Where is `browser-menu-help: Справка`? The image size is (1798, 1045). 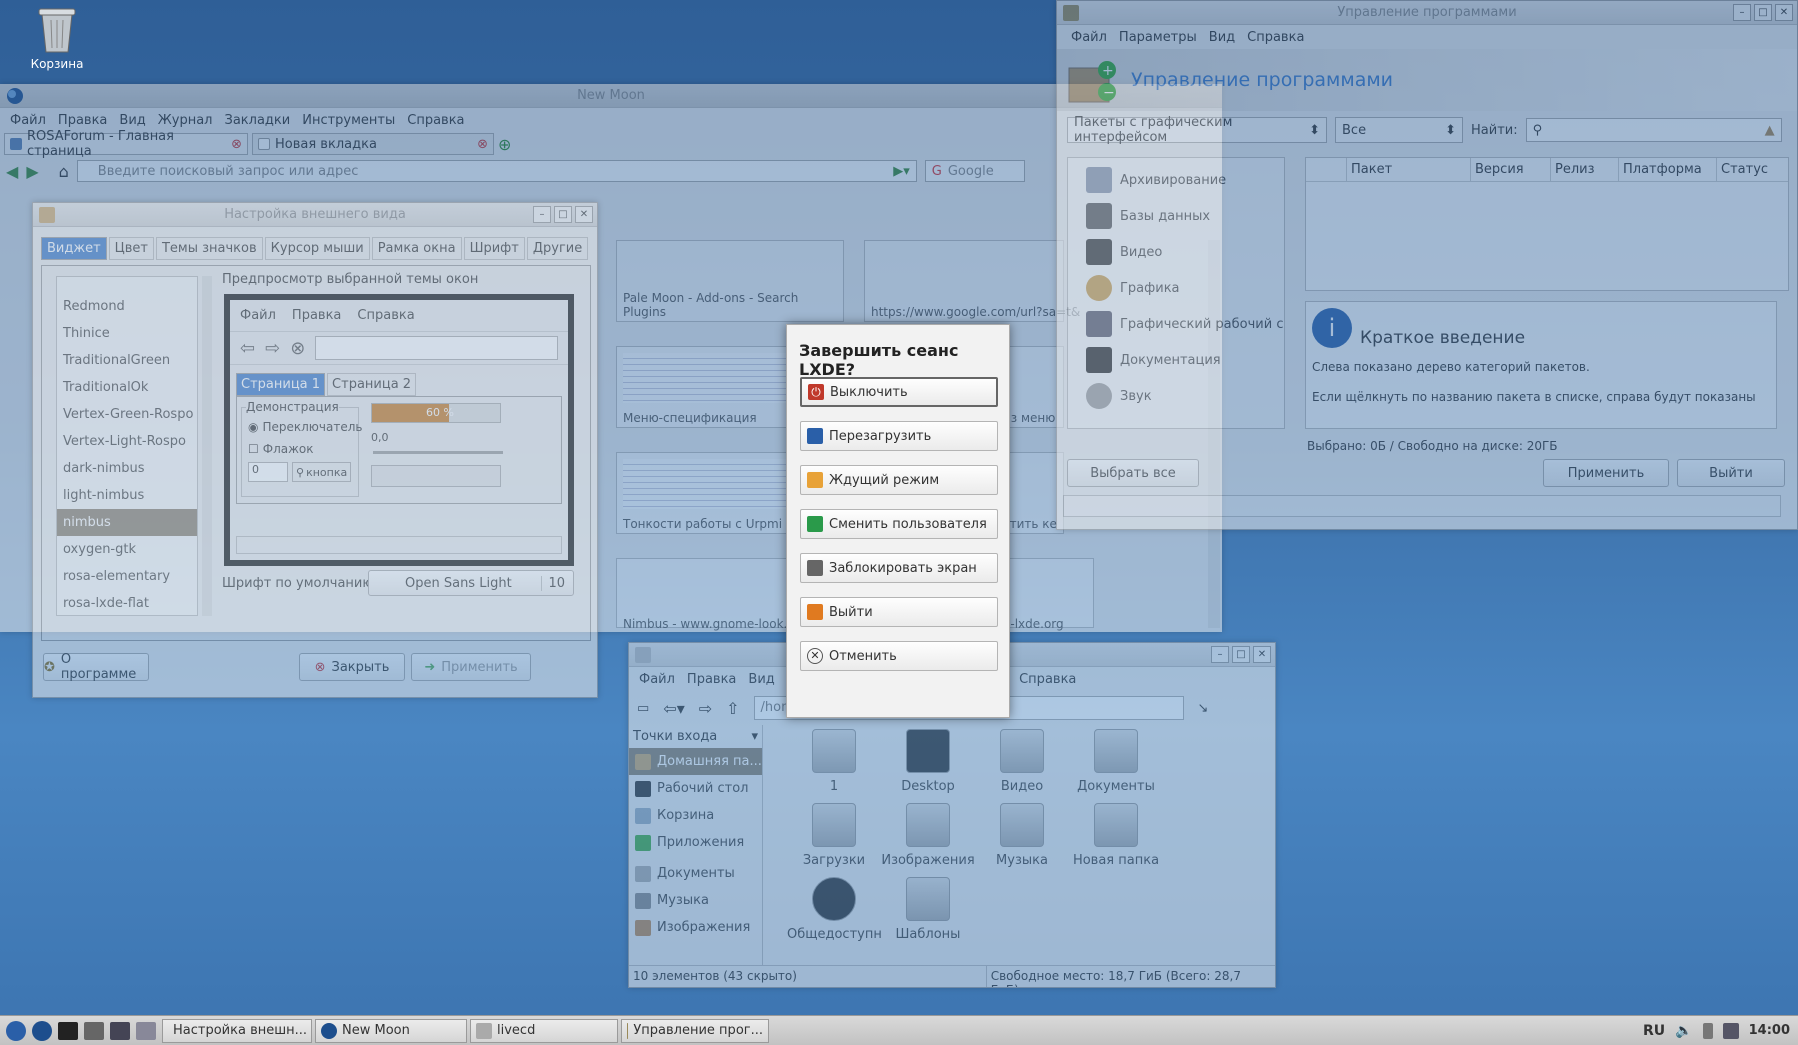
browser-menu-help: Справка is located at coordinates (435, 120).